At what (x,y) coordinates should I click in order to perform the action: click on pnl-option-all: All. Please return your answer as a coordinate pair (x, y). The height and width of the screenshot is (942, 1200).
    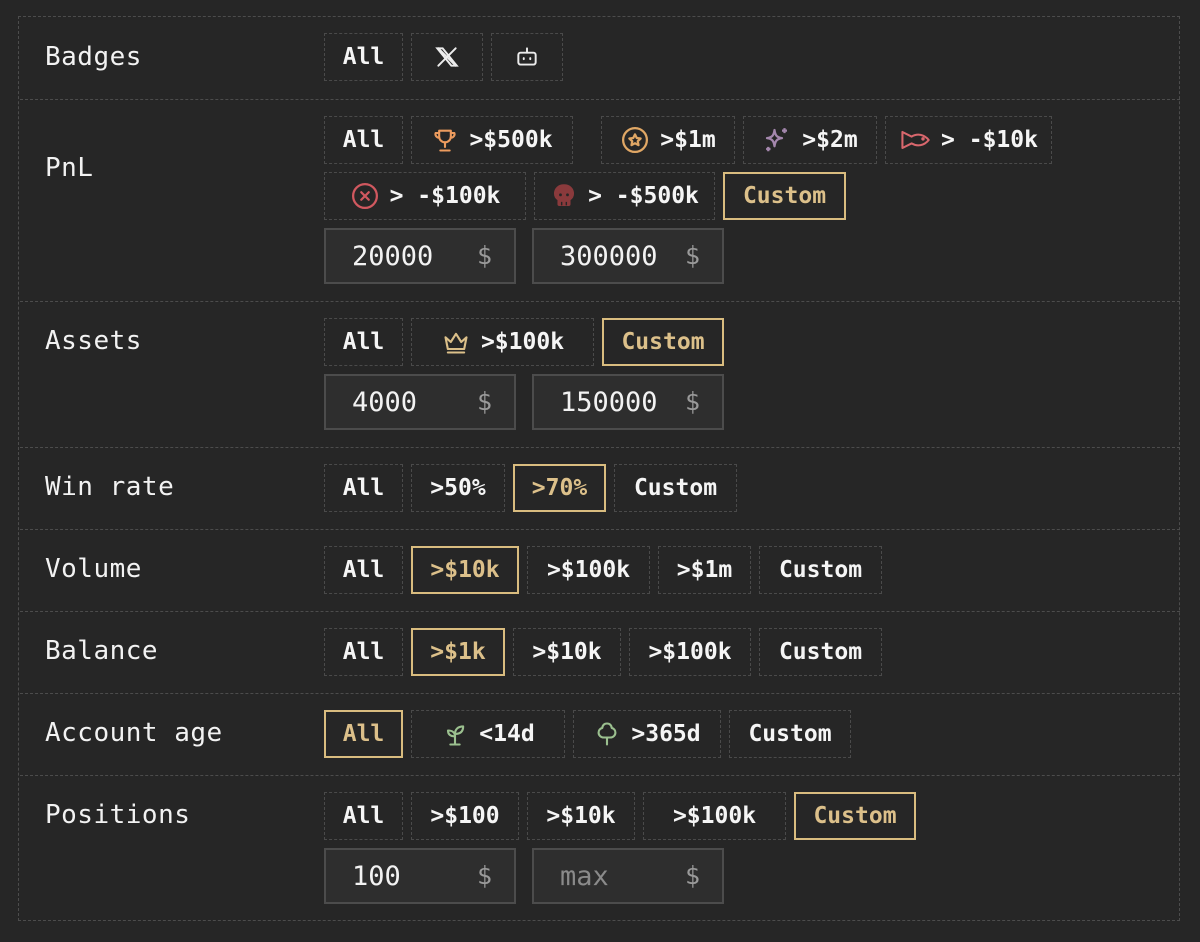
    Looking at the image, I should click on (363, 140).